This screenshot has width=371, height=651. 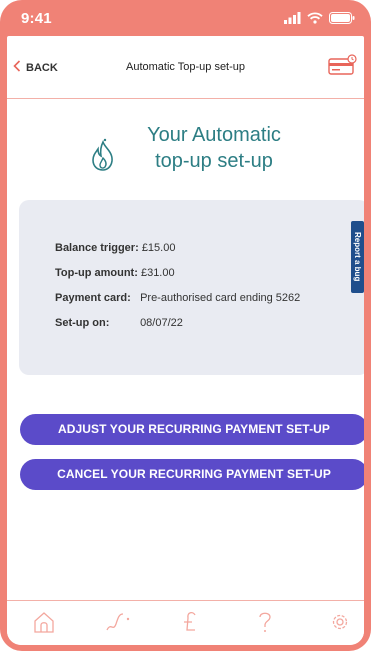 I want to click on setup-on-label: Set-up on:, so click(x=82, y=323).